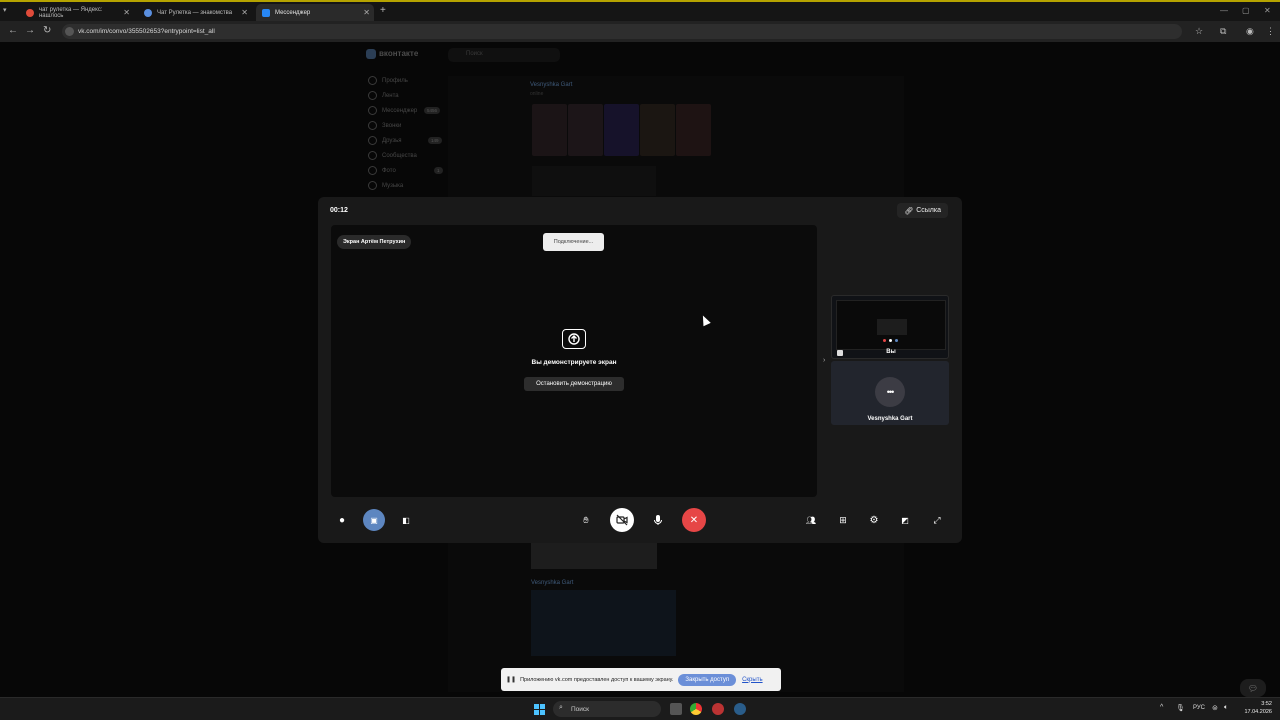  I want to click on tab-yandex: чат рулетка — Яндекс: нашлось ✕, so click(77, 12).